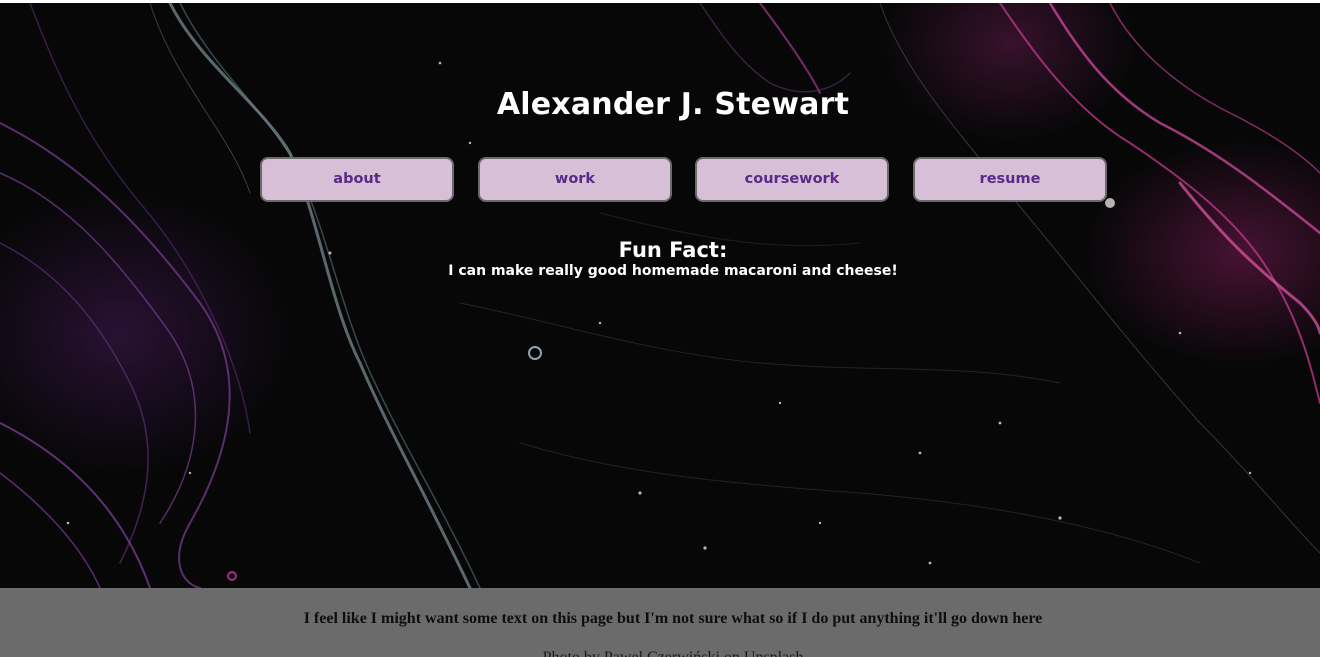 The width and height of the screenshot is (1320, 657). I want to click on photo-credit: Photo by Pawel Czerwiński on Unsplash, so click(660, 653).